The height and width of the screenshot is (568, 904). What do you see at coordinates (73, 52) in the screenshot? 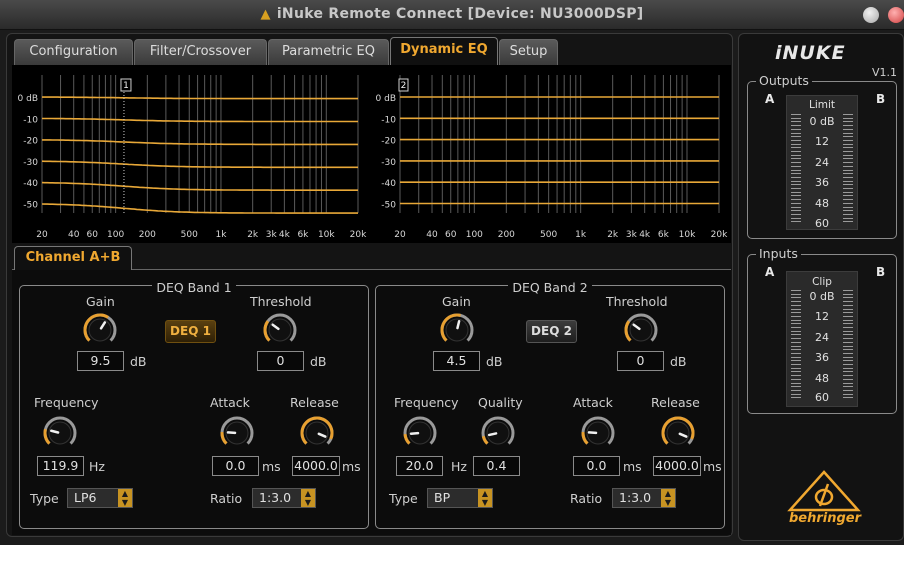
I see `tab-configuration: Configuration` at bounding box center [73, 52].